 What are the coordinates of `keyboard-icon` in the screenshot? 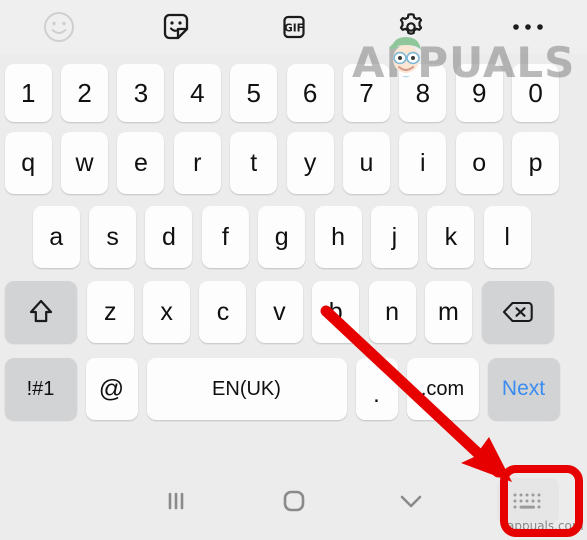 It's located at (527, 501).